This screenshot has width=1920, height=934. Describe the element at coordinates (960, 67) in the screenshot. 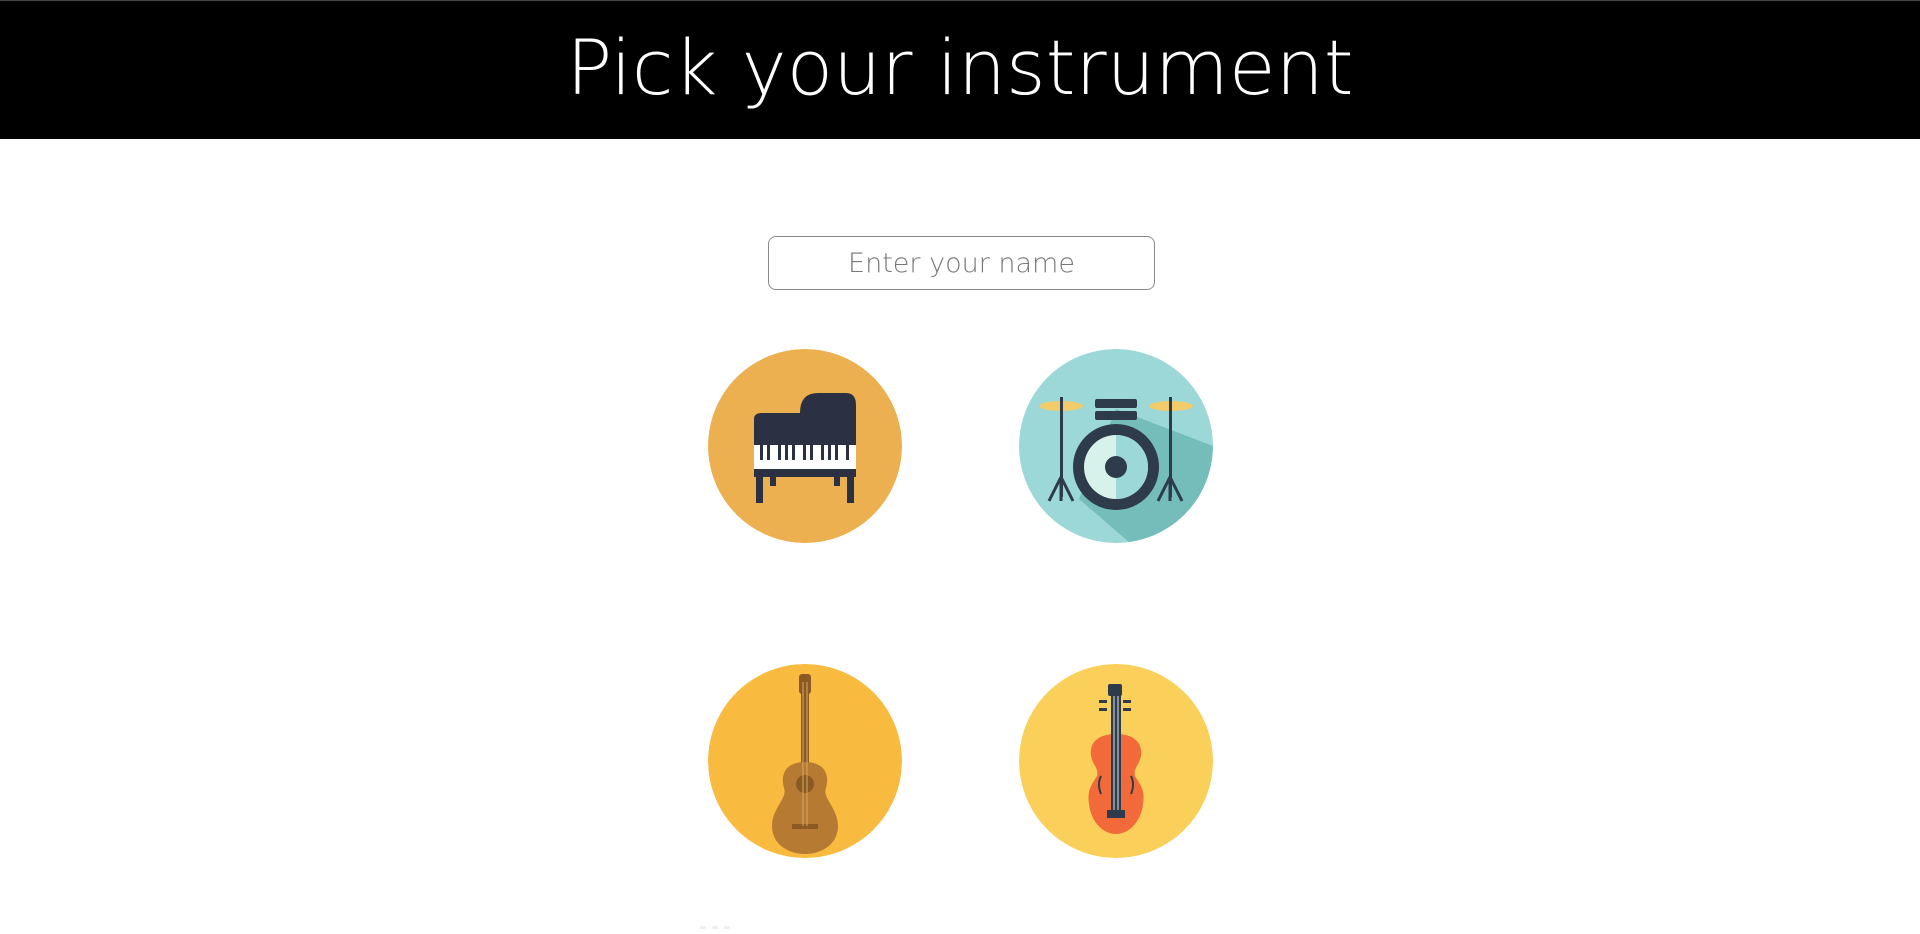

I see `page-title: Pick your instrument` at that location.